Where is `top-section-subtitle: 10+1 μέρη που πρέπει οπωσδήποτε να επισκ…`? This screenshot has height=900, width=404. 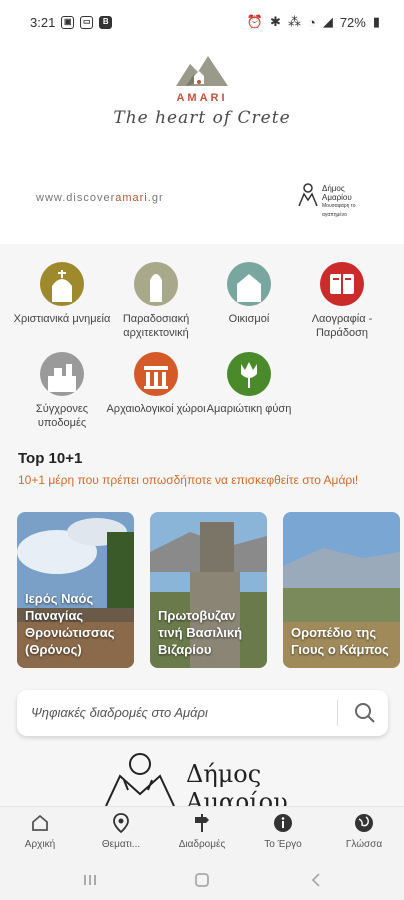
top-section-subtitle: 10+1 μέρη που πρέπει οπωσδήποτε να επισκ… is located at coordinates (188, 480).